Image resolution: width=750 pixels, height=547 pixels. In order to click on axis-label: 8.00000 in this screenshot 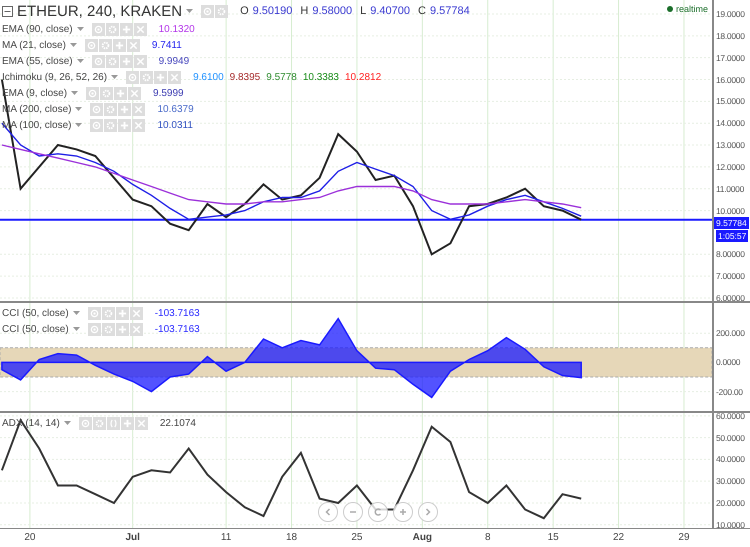, I will do `click(730, 254)`.